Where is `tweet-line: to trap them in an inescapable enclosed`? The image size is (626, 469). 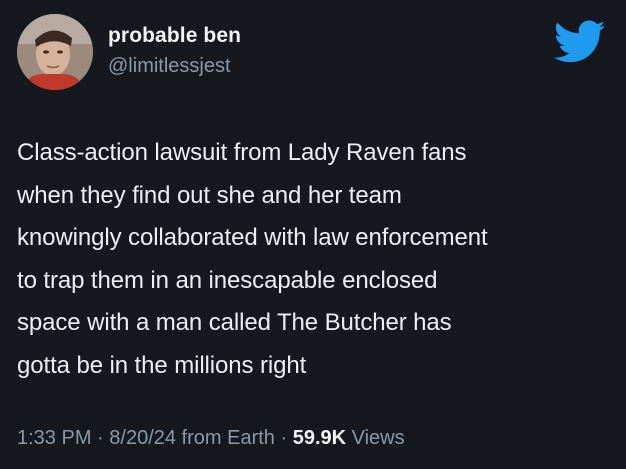 tweet-line: to trap them in an inescapable enclosed is located at coordinates (227, 280).